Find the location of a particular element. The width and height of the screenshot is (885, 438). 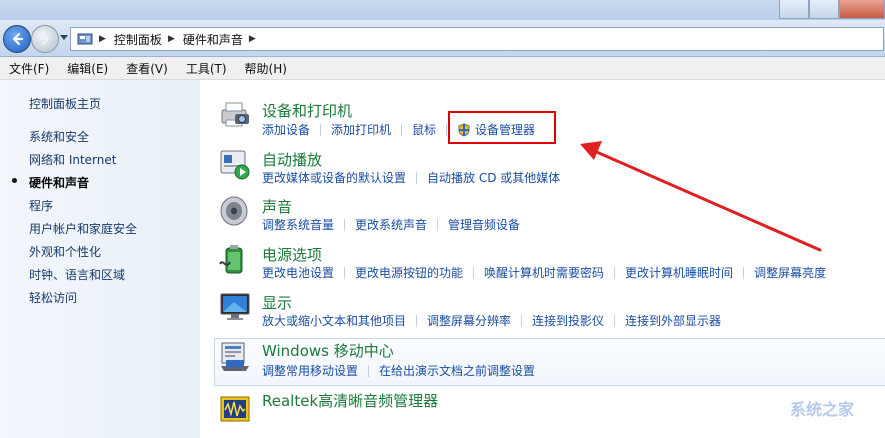

link-common-mobility-settings: 调整常用移动设置 is located at coordinates (310, 370).